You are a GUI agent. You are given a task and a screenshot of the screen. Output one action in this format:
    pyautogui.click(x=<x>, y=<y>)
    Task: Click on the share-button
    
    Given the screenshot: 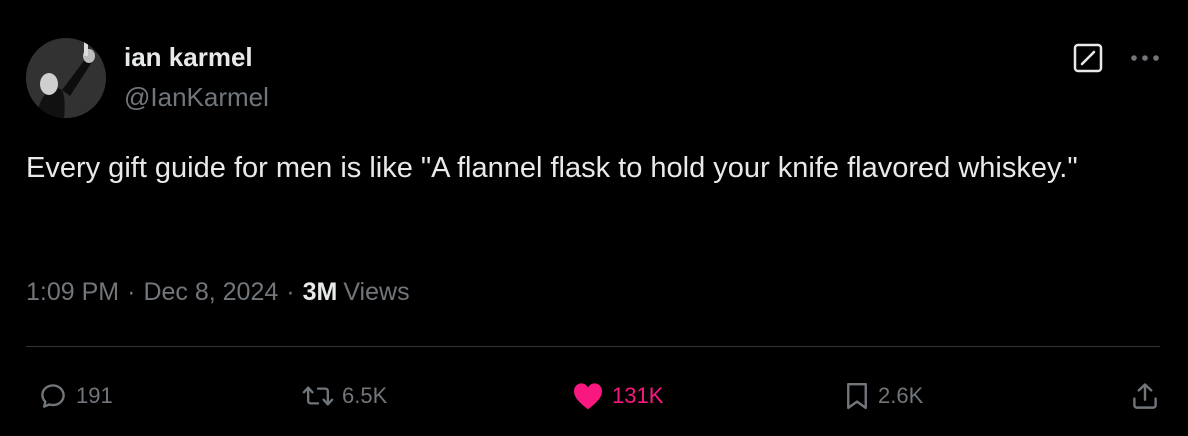 What is the action you would take?
    pyautogui.click(x=1145, y=396)
    